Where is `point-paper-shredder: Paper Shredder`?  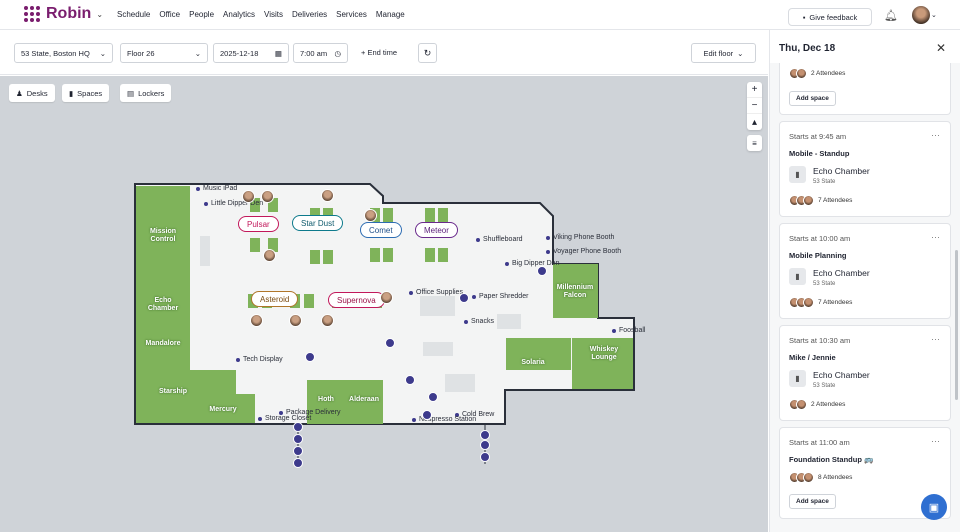 point-paper-shredder: Paper Shredder is located at coordinates (500, 296).